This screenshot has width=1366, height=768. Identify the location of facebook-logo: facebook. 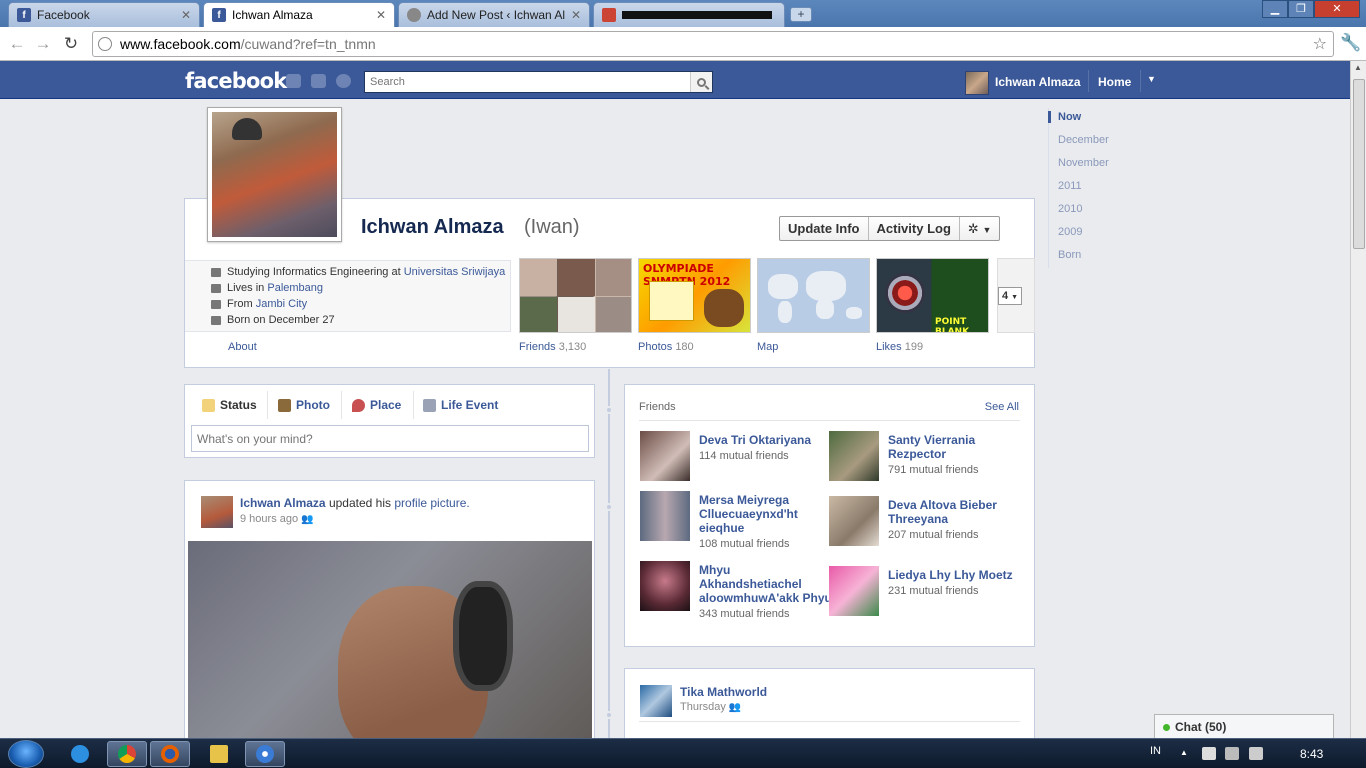
(236, 81).